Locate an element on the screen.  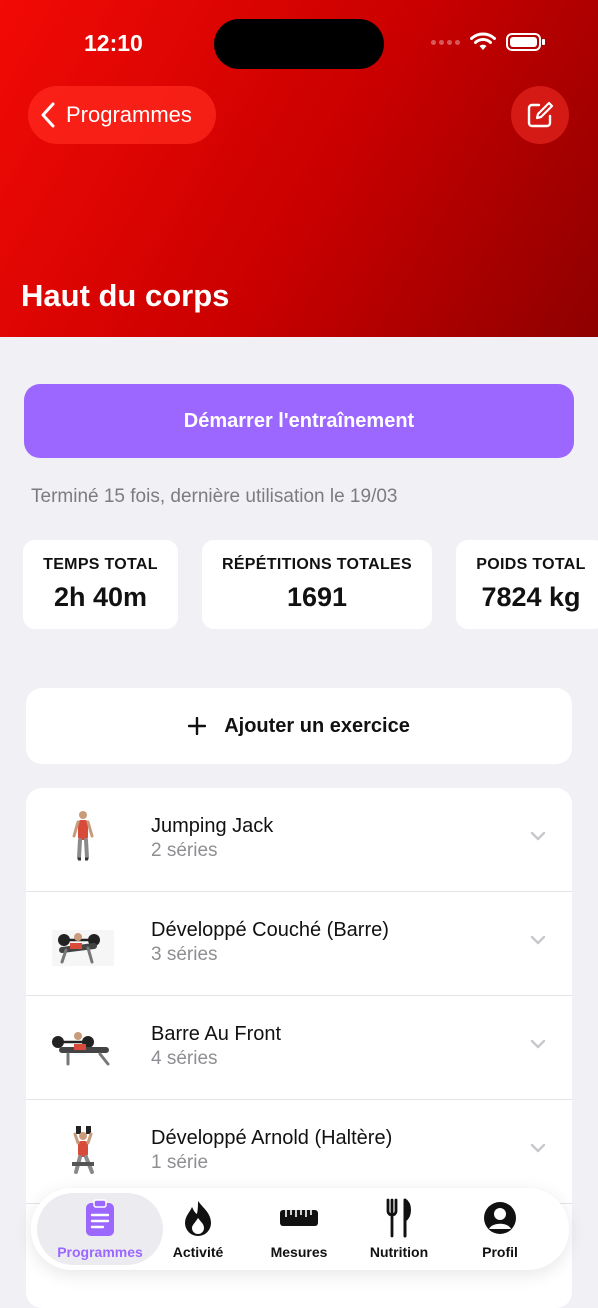
add-exercise-label: Ajouter un exercice is located at coordinates (317, 725).